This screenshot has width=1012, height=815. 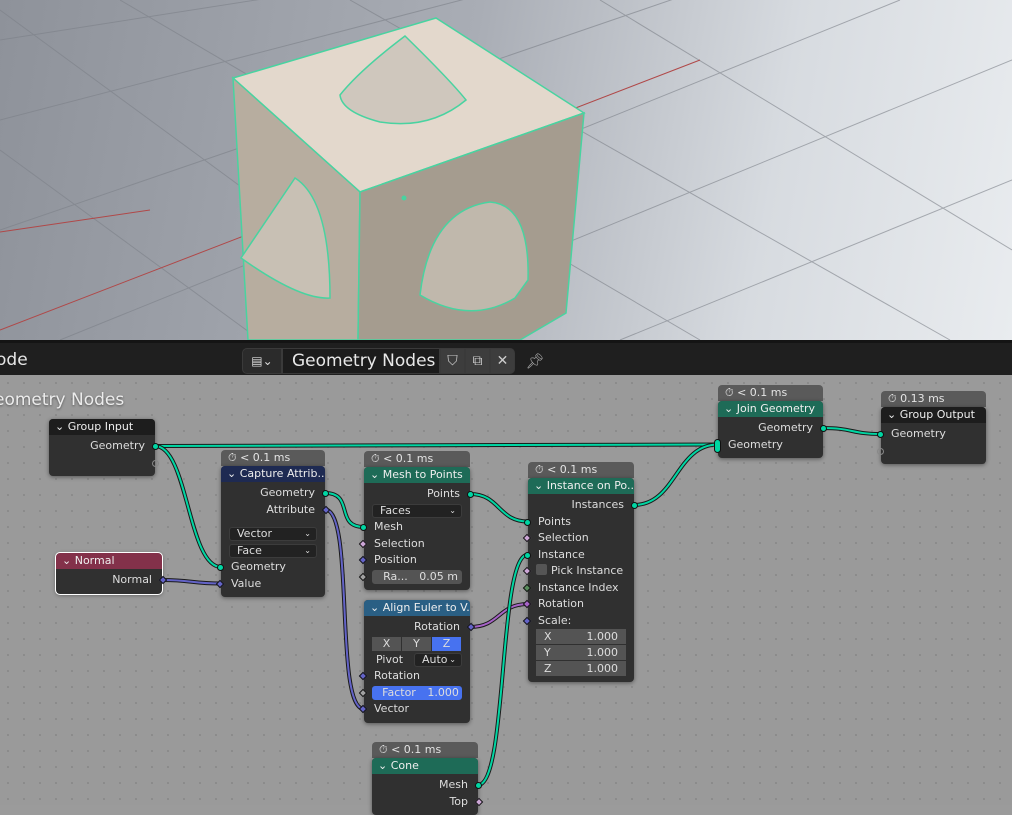 I want to click on dropdown-value: Vector, so click(x=255, y=533).